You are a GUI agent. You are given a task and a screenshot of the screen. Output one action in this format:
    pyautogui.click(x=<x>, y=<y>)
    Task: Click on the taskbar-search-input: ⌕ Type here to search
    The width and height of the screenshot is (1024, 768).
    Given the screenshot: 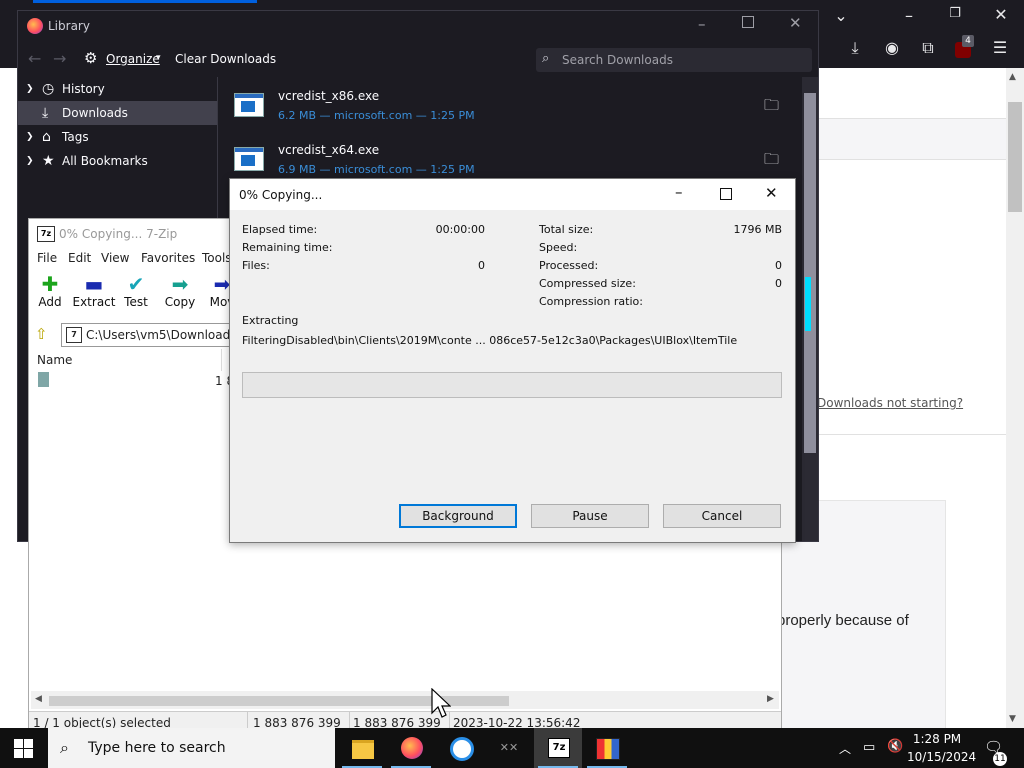 What is the action you would take?
    pyautogui.click(x=191, y=748)
    